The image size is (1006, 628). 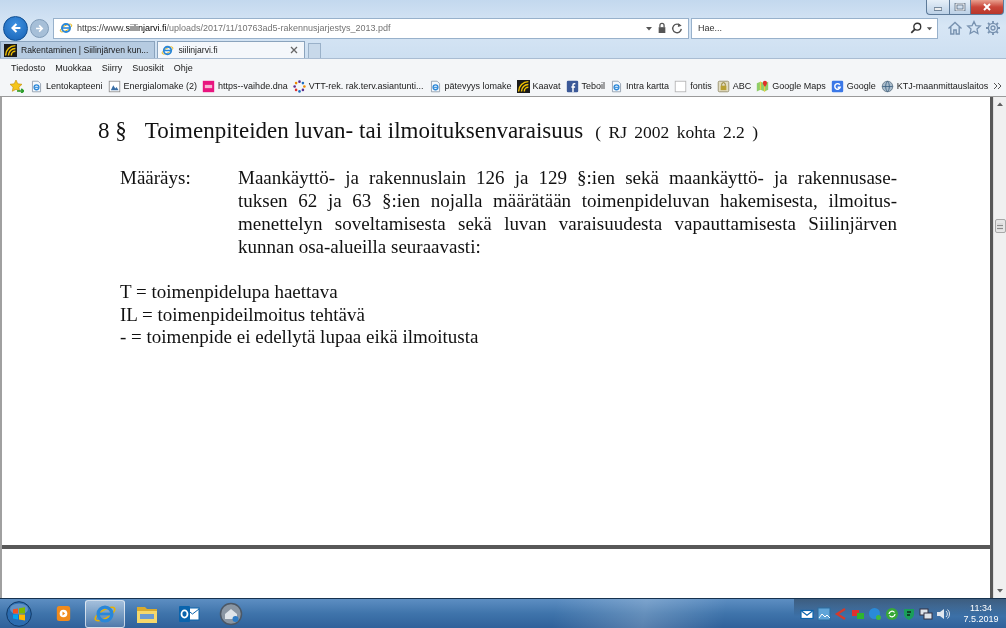 I want to click on menu-item: Muokkaa, so click(x=73, y=67).